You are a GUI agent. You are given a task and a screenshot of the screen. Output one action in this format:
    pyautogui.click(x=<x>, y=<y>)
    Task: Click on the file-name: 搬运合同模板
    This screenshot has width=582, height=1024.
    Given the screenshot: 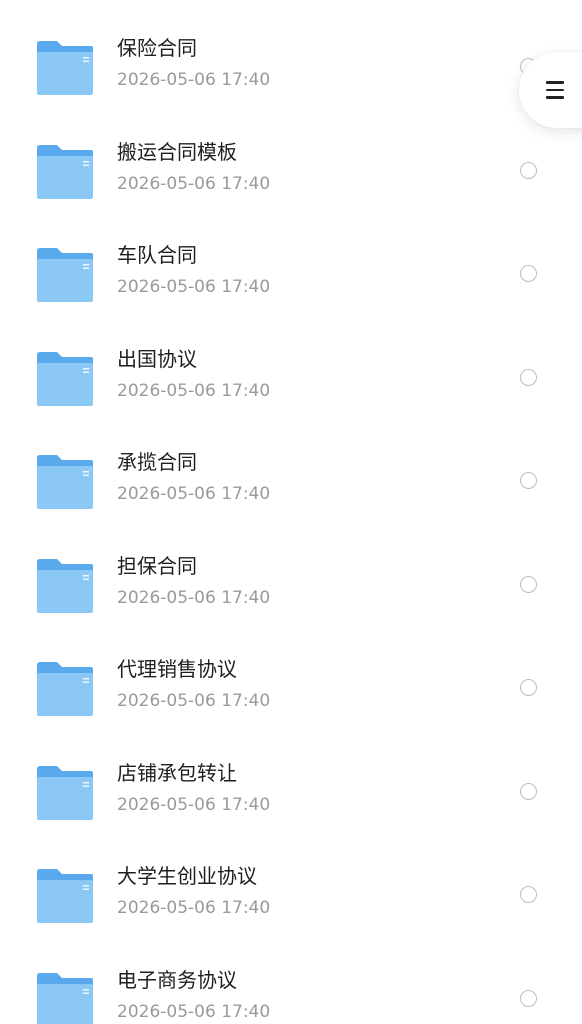 What is the action you would take?
    pyautogui.click(x=177, y=152)
    